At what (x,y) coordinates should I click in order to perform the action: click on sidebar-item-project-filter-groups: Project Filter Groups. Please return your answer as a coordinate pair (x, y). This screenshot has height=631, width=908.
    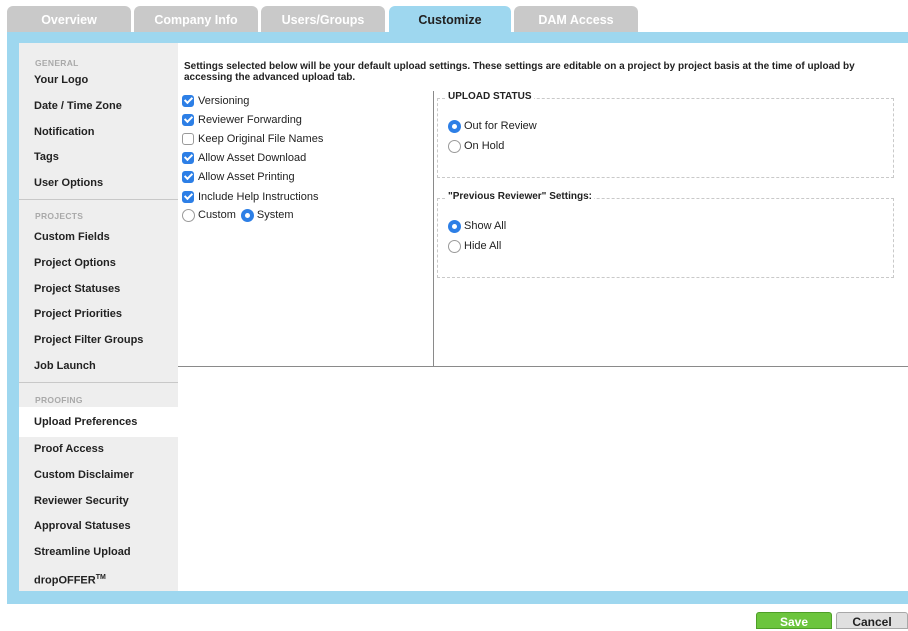
    Looking at the image, I should click on (98, 340).